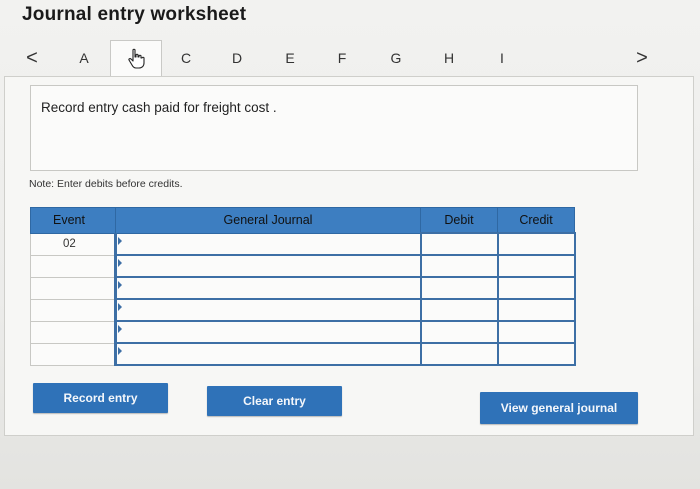 This screenshot has width=700, height=489. I want to click on tab-h: H, so click(449, 58).